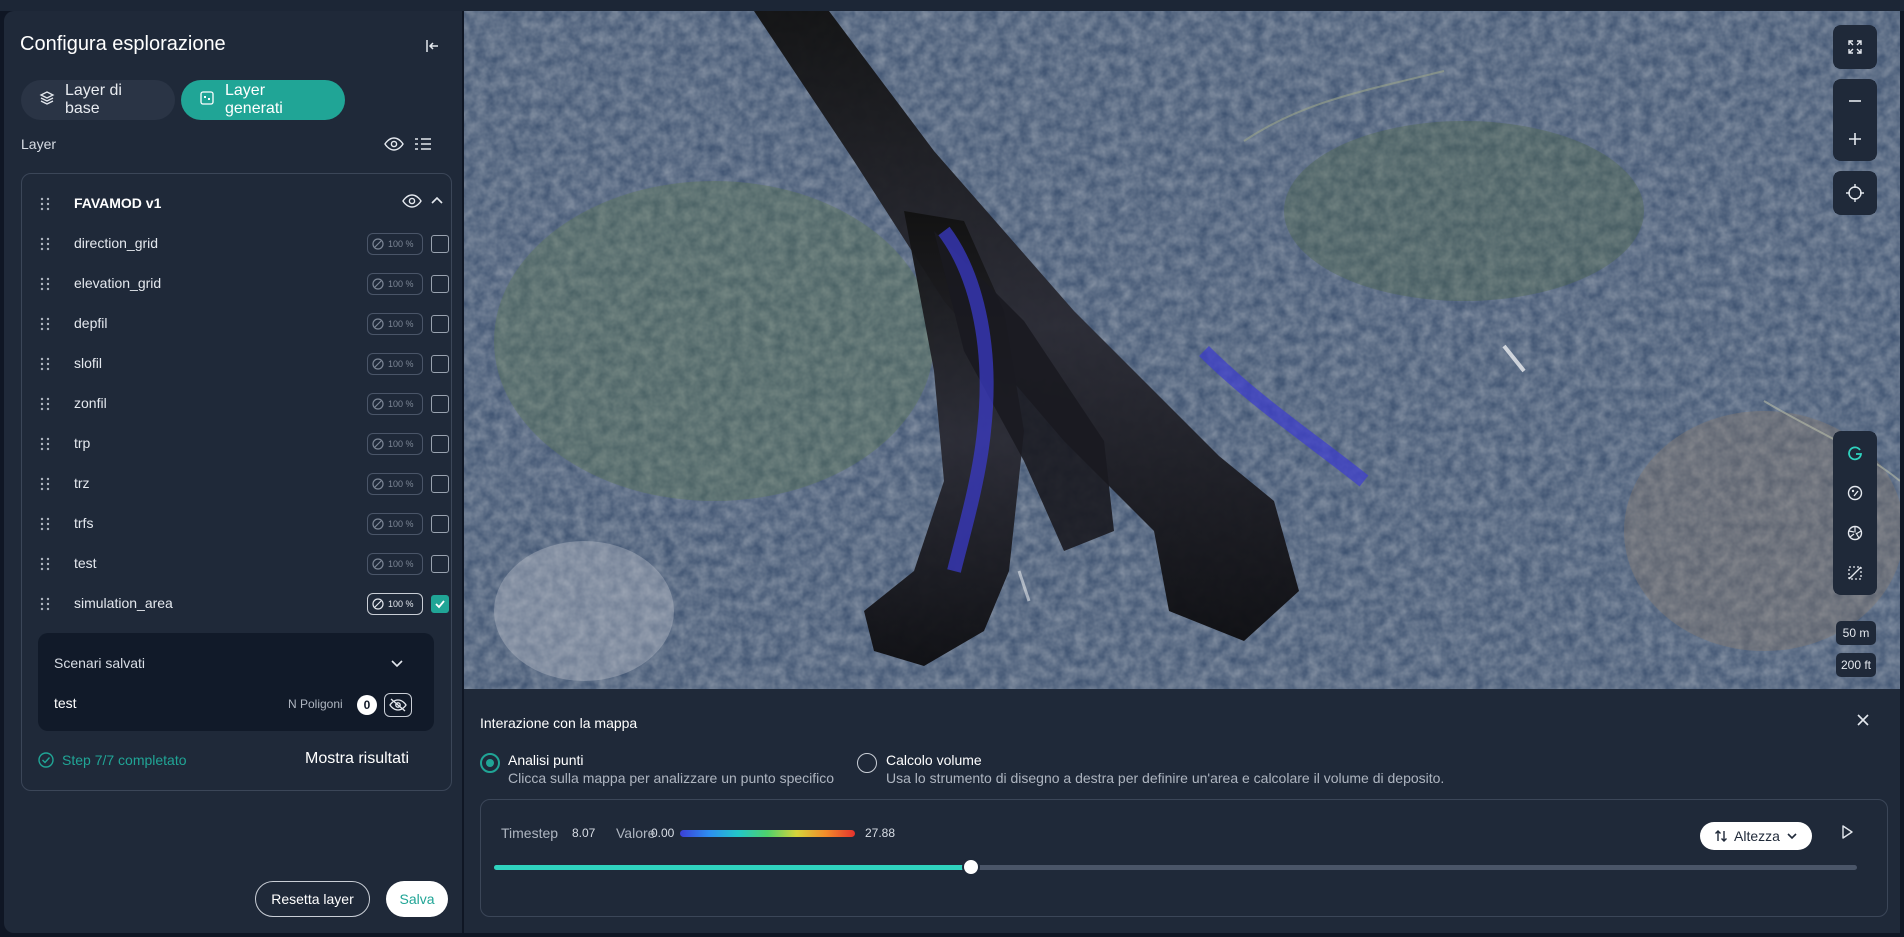  Describe the element at coordinates (312, 899) in the screenshot. I see `reset-layer-button: Resetta layer` at that location.